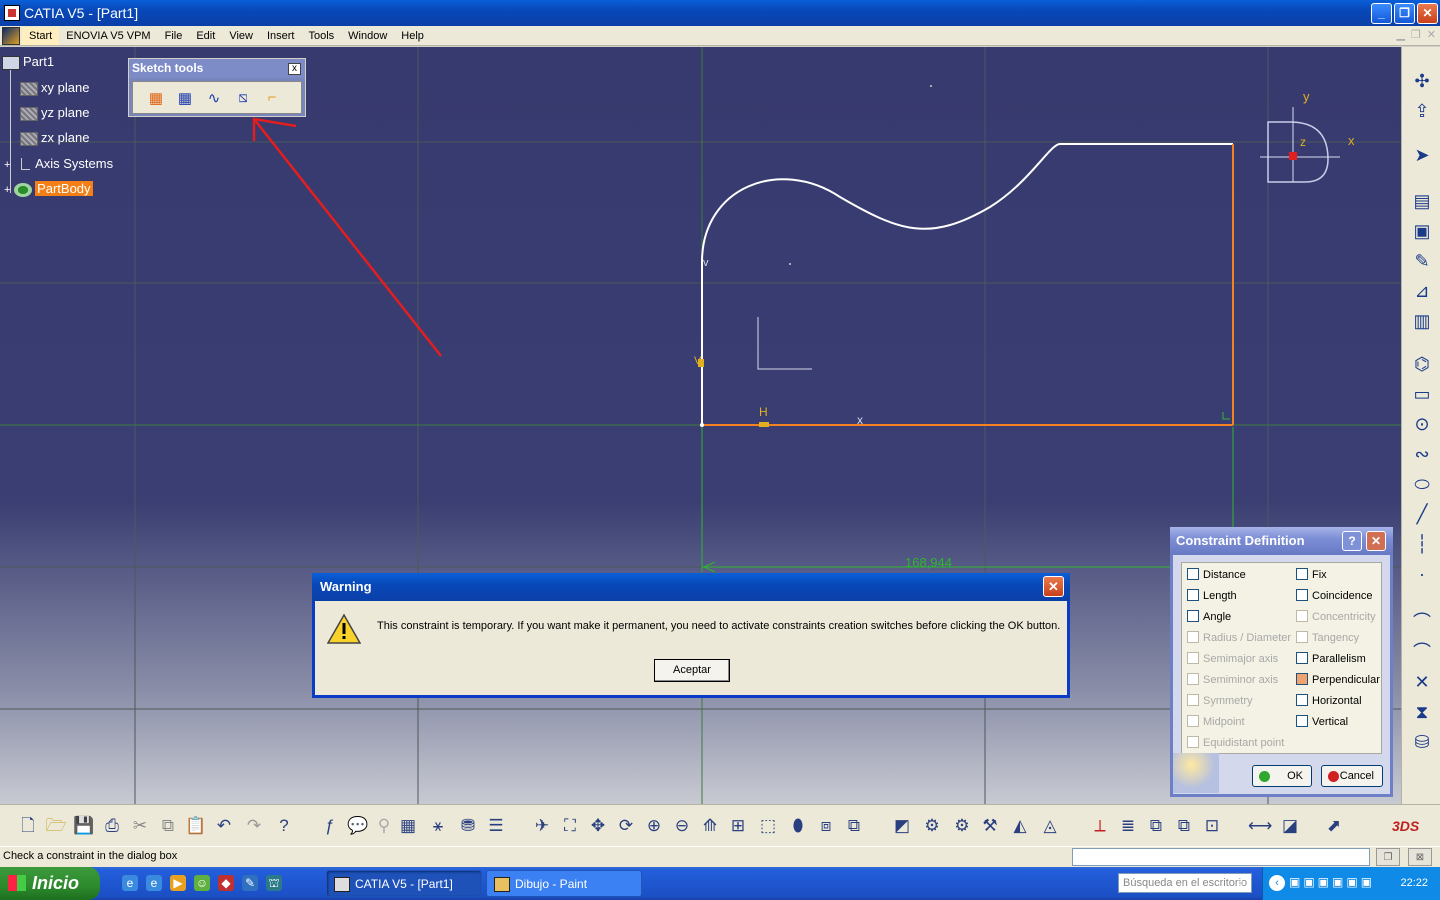 This screenshot has width=1440, height=900. I want to click on dimensional-constraints-icon: ⌐, so click(272, 98).